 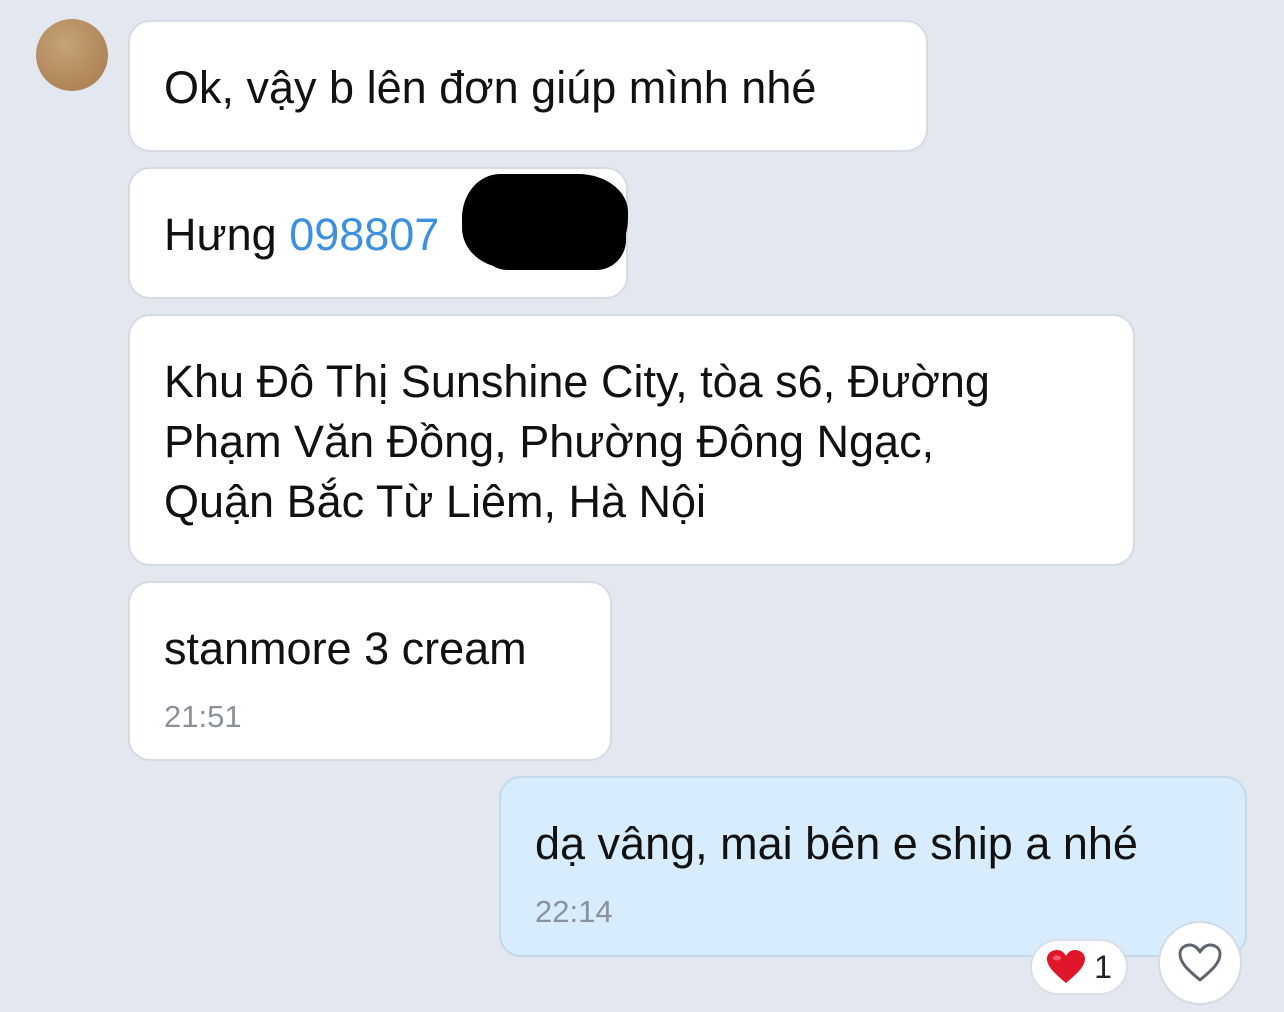 I want to click on message-bubble-outgoing: dạ vâng, mai bên e ship a nhé 22:14, so click(x=873, y=866).